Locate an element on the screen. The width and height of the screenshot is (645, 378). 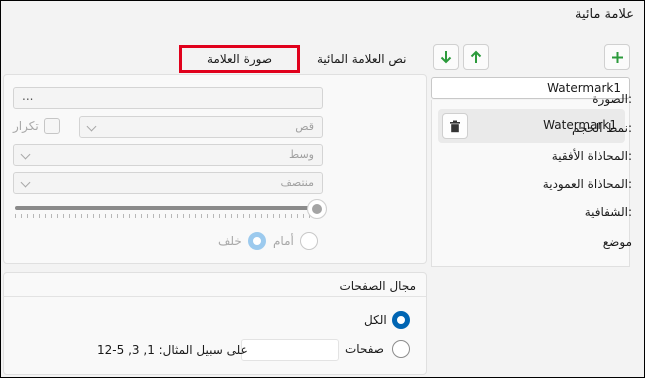
transparency-slider-ticks is located at coordinates (165, 216).